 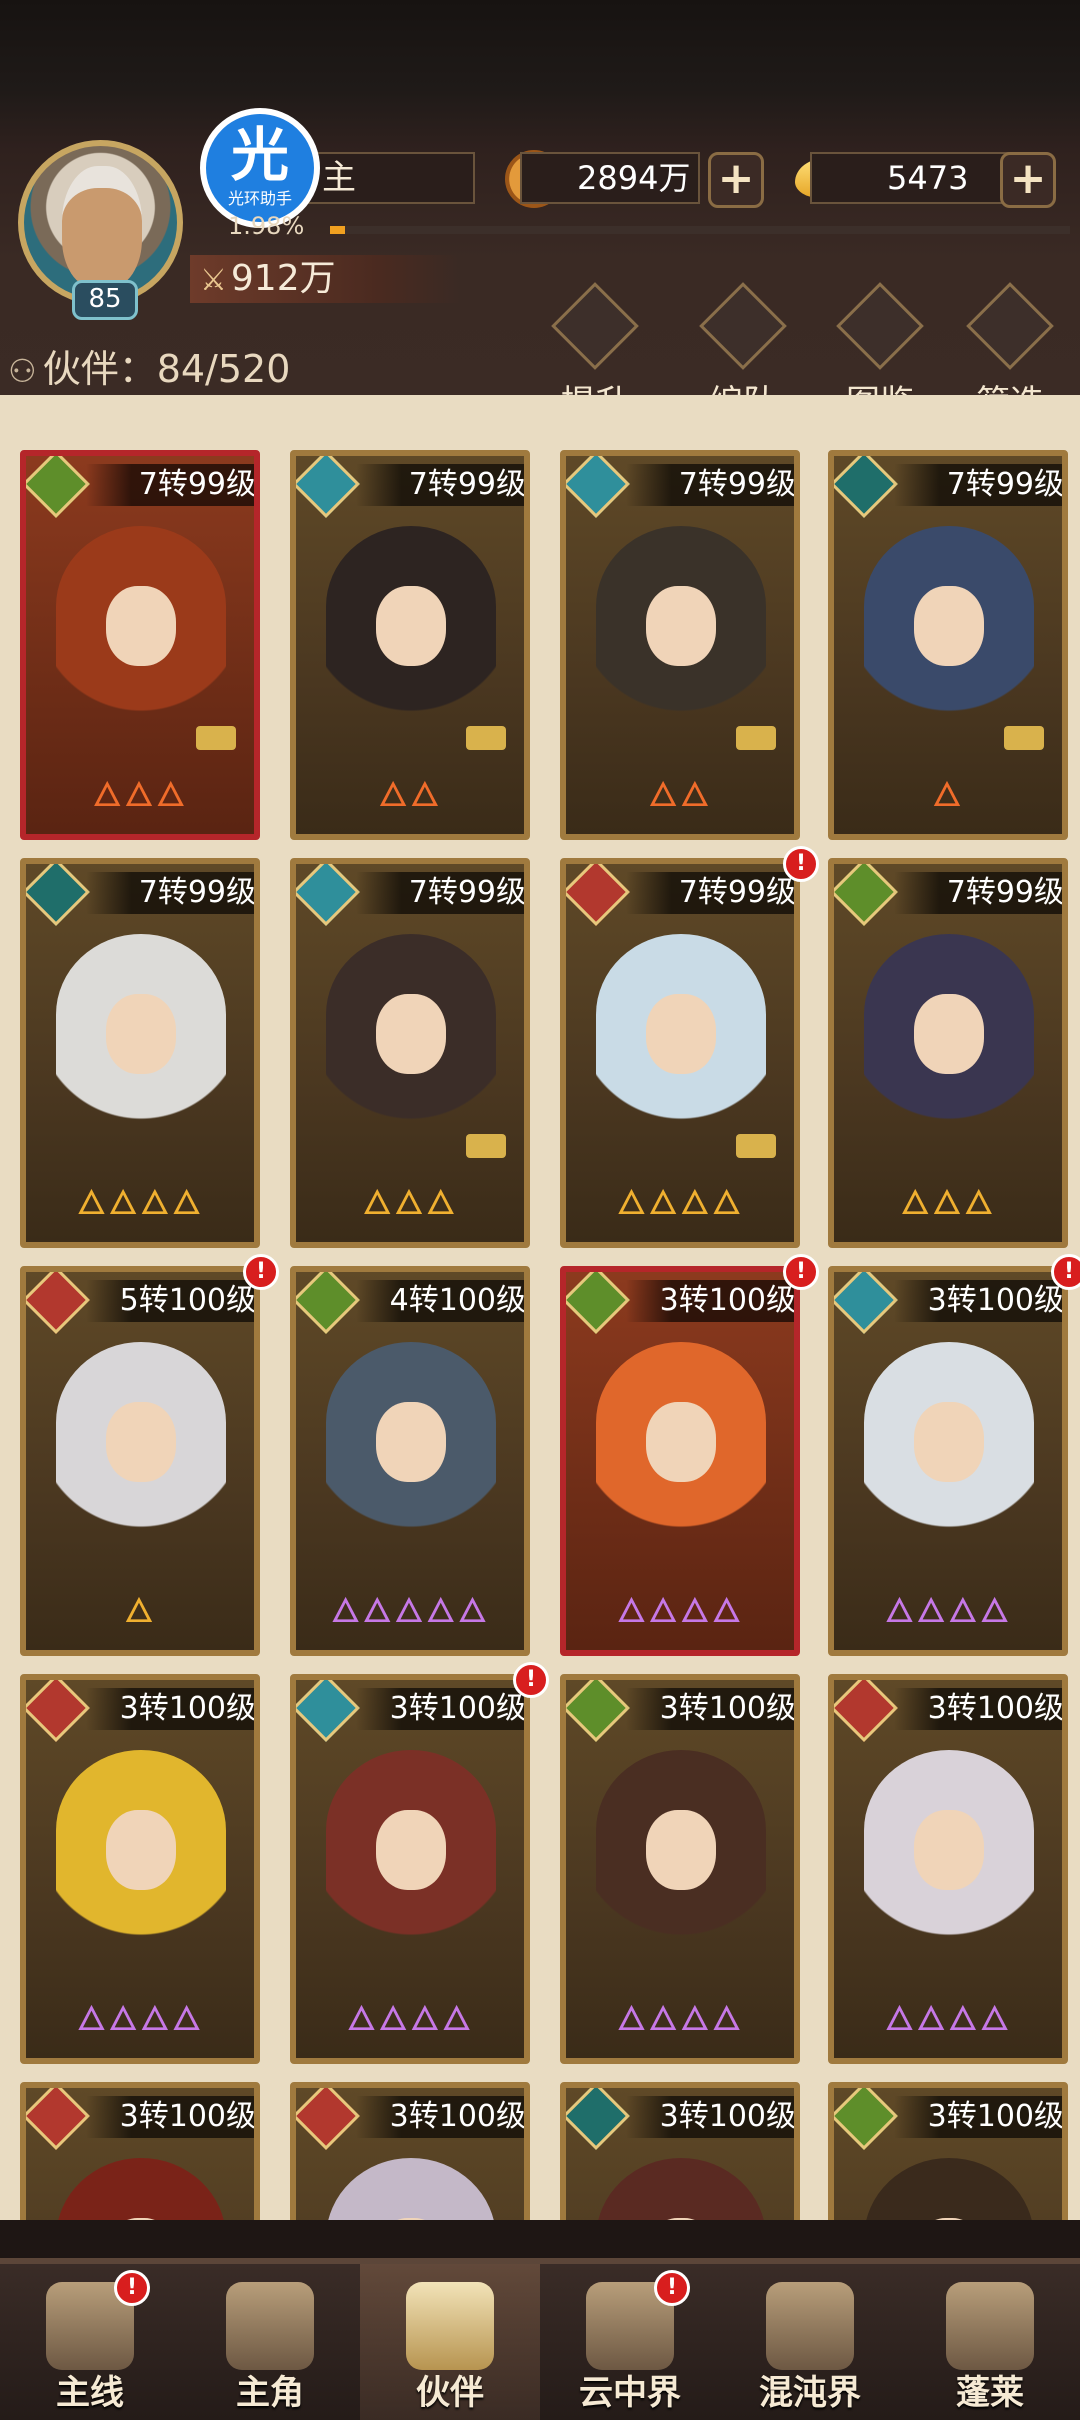 I want to click on nav-protagonist: 主角, so click(x=270, y=2342).